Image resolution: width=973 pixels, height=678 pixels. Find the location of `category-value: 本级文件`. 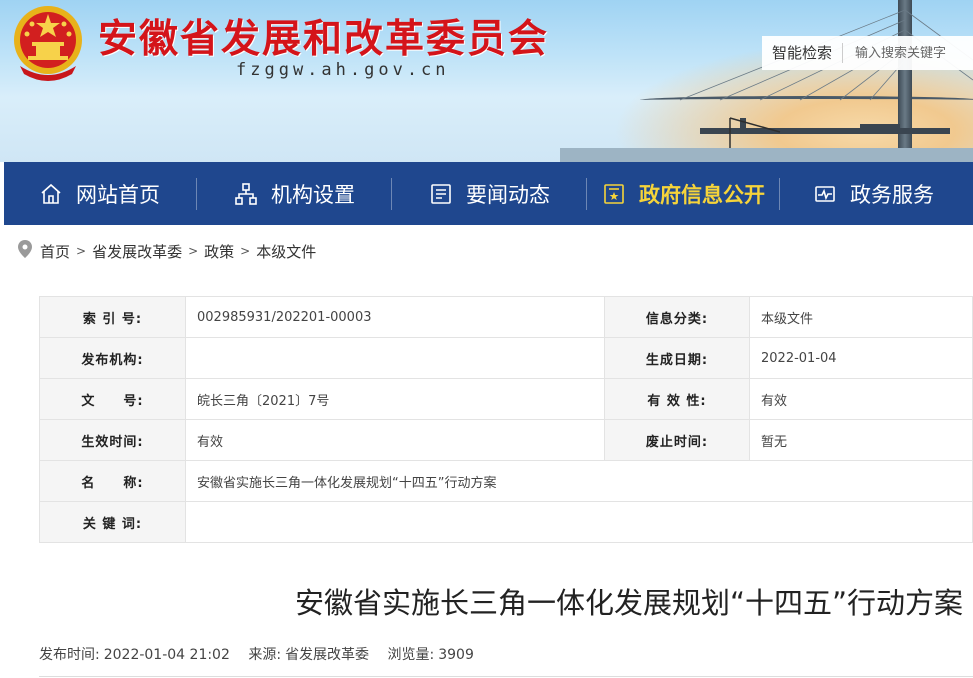

category-value: 本级文件 is located at coordinates (861, 317).